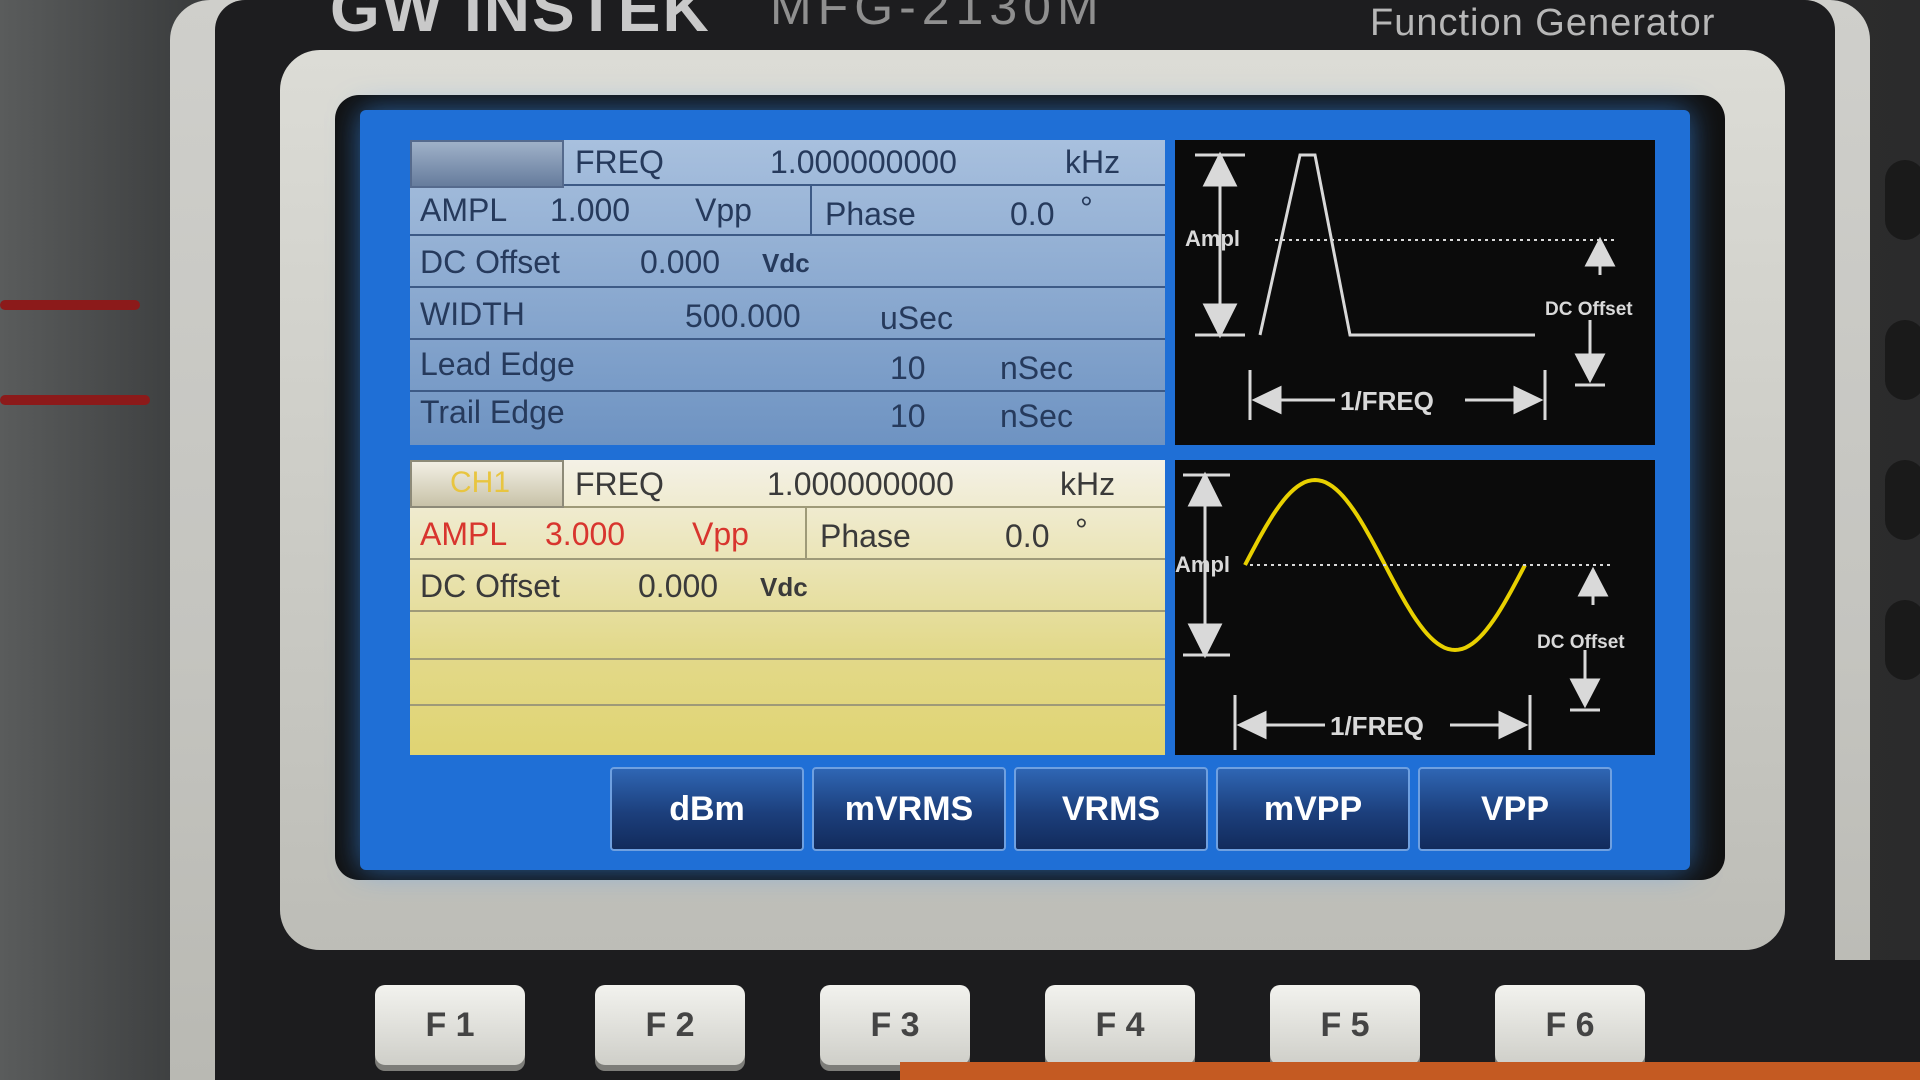 The height and width of the screenshot is (1080, 1920). Describe the element at coordinates (464, 534) in the screenshot. I see `ch1-ampl-label: AMPL` at that location.